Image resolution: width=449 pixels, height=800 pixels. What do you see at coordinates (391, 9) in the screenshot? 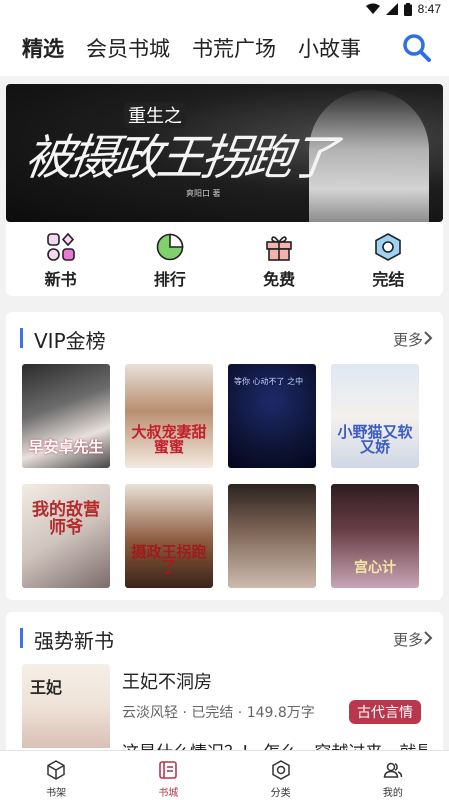
I see `cell-signal-icon` at bounding box center [391, 9].